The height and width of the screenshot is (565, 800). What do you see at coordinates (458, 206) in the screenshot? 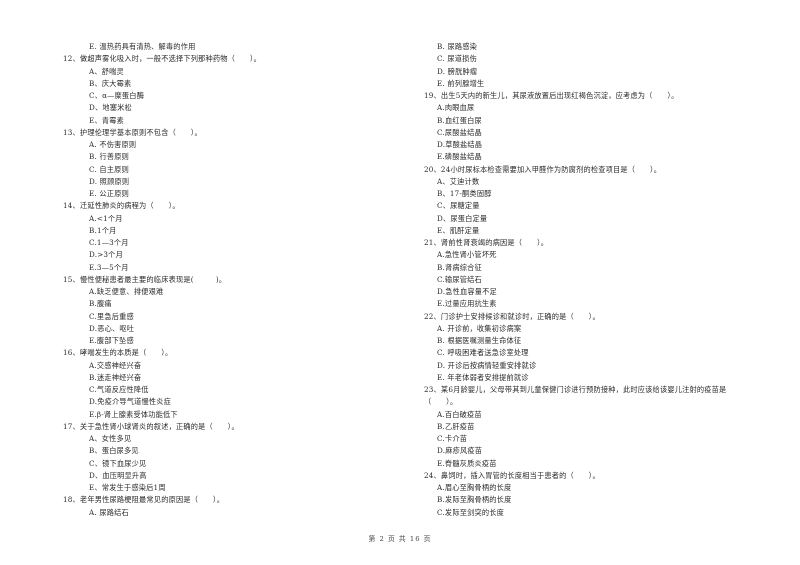
I see `answer-option: C、尿糖定量` at bounding box center [458, 206].